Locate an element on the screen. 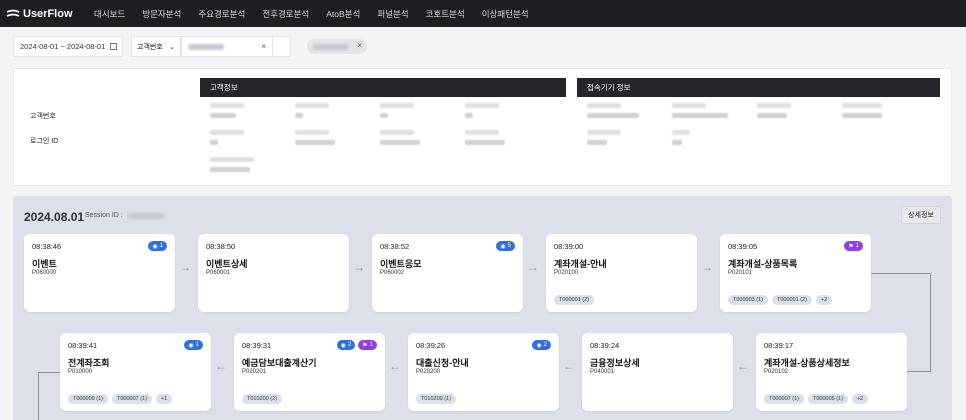  nav-item-main-path: 주요경로분석 is located at coordinates (221, 14).